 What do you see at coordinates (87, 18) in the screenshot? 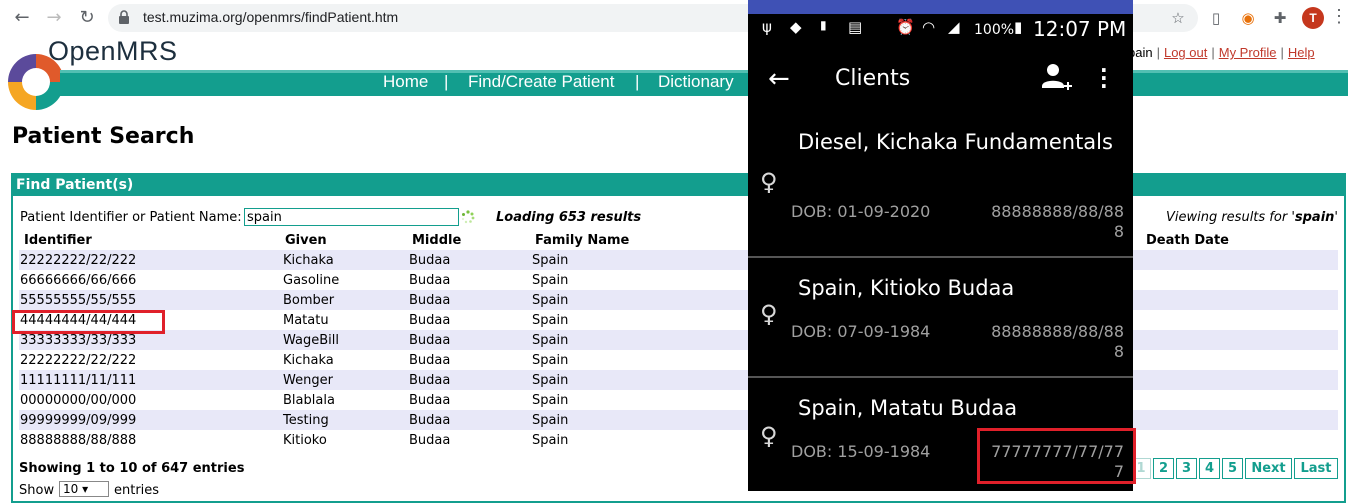
I see `reload-icon: ↻` at bounding box center [87, 18].